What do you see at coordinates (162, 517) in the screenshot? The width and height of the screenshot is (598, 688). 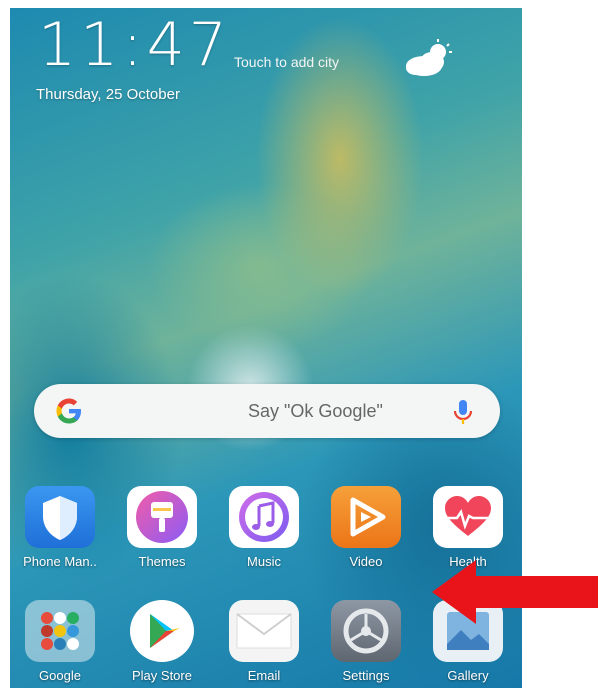 I see `brush-icon` at bounding box center [162, 517].